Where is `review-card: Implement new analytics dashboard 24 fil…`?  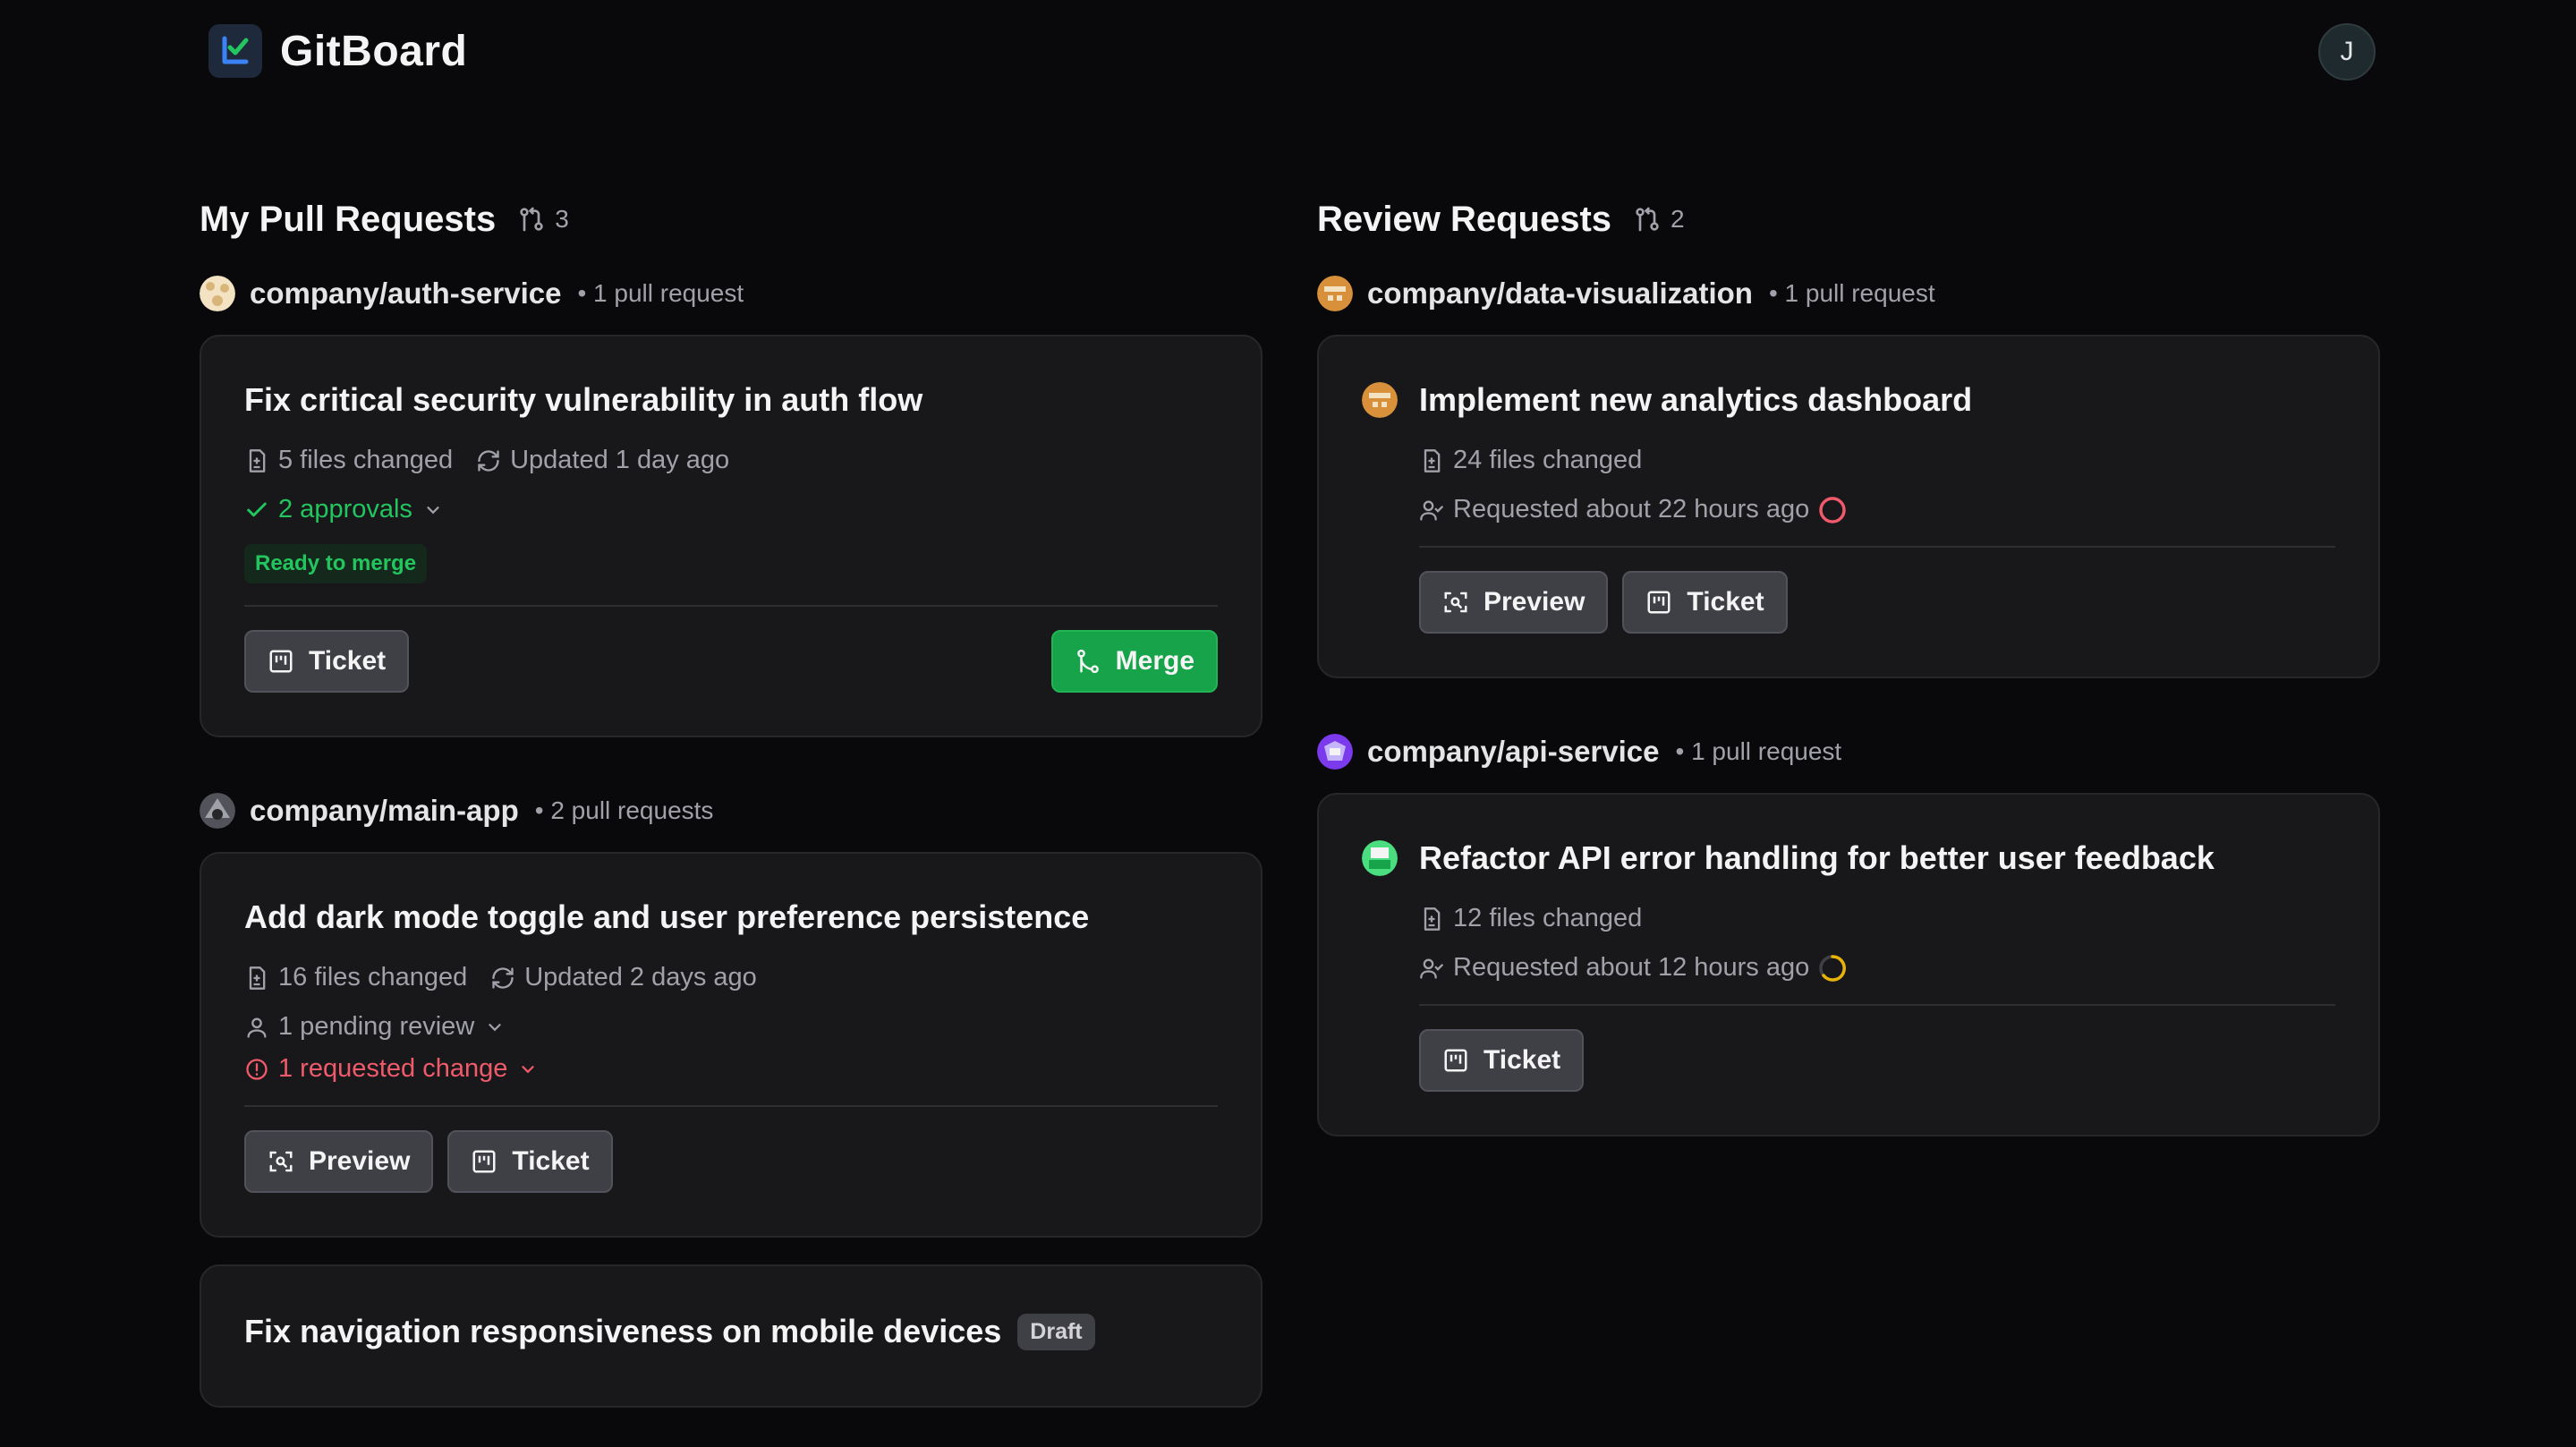
review-card: Implement new analytics dashboard 24 fil… is located at coordinates (1848, 506).